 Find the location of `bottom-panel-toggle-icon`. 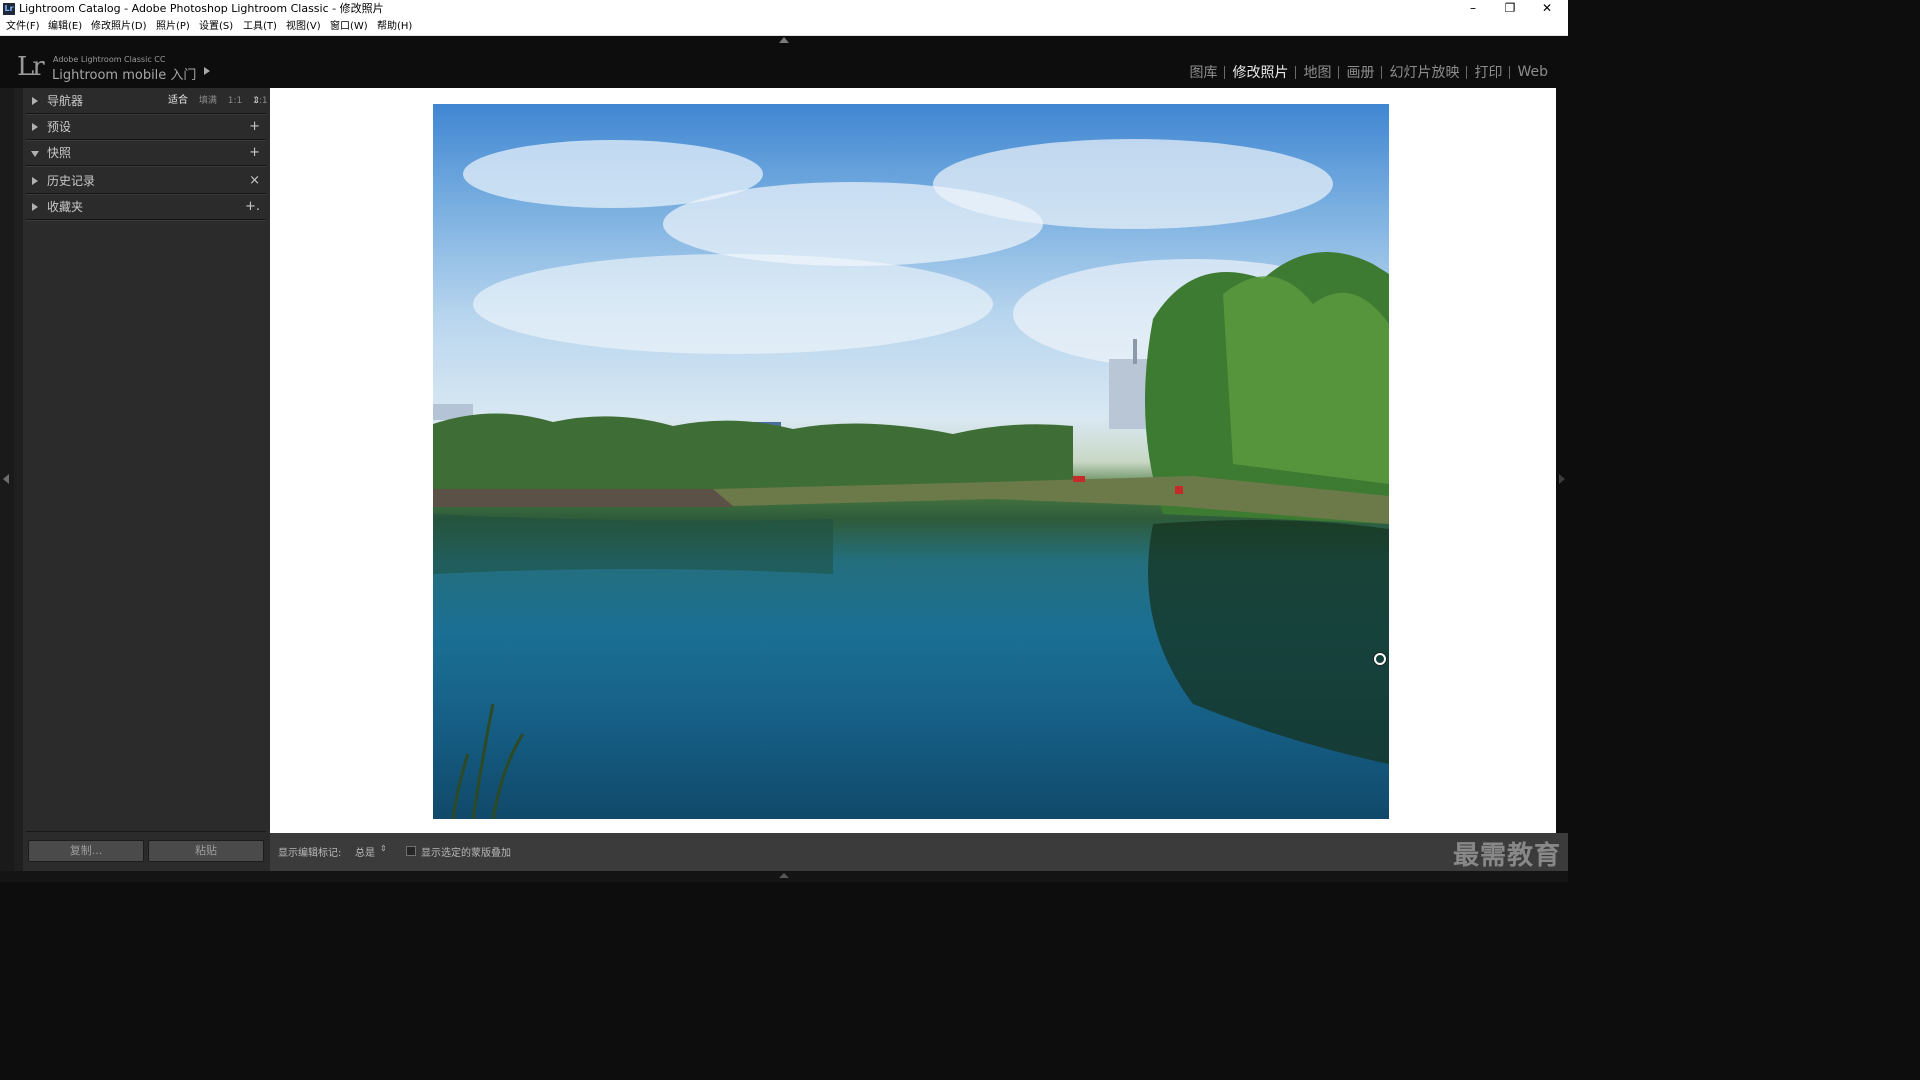

bottom-panel-toggle-icon is located at coordinates (784, 875).